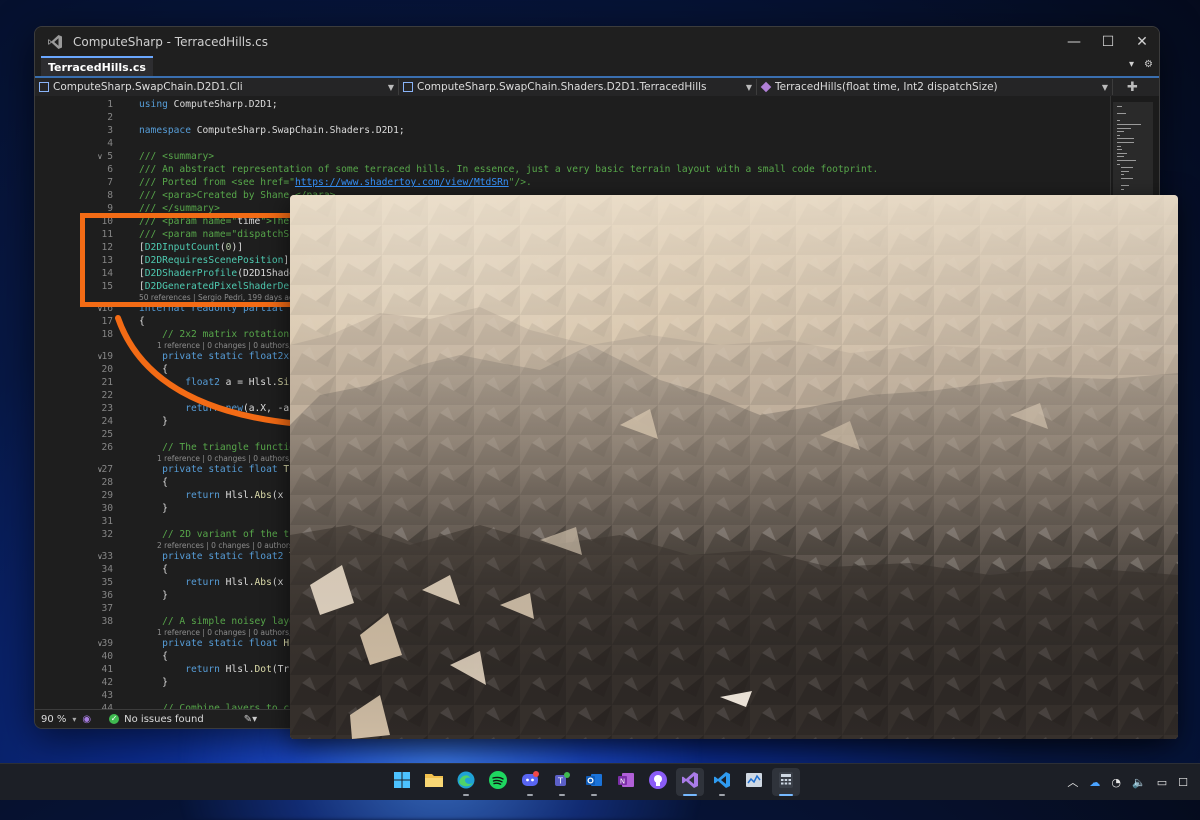  Describe the element at coordinates (165, 130) in the screenshot. I see `code-token: namespace` at that location.